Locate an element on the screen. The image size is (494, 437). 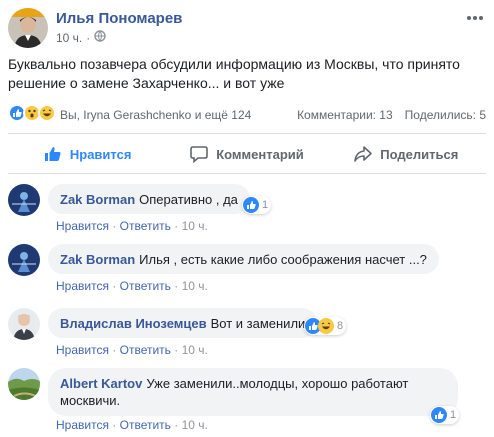
reaction-count: 8 is located at coordinates (340, 326).